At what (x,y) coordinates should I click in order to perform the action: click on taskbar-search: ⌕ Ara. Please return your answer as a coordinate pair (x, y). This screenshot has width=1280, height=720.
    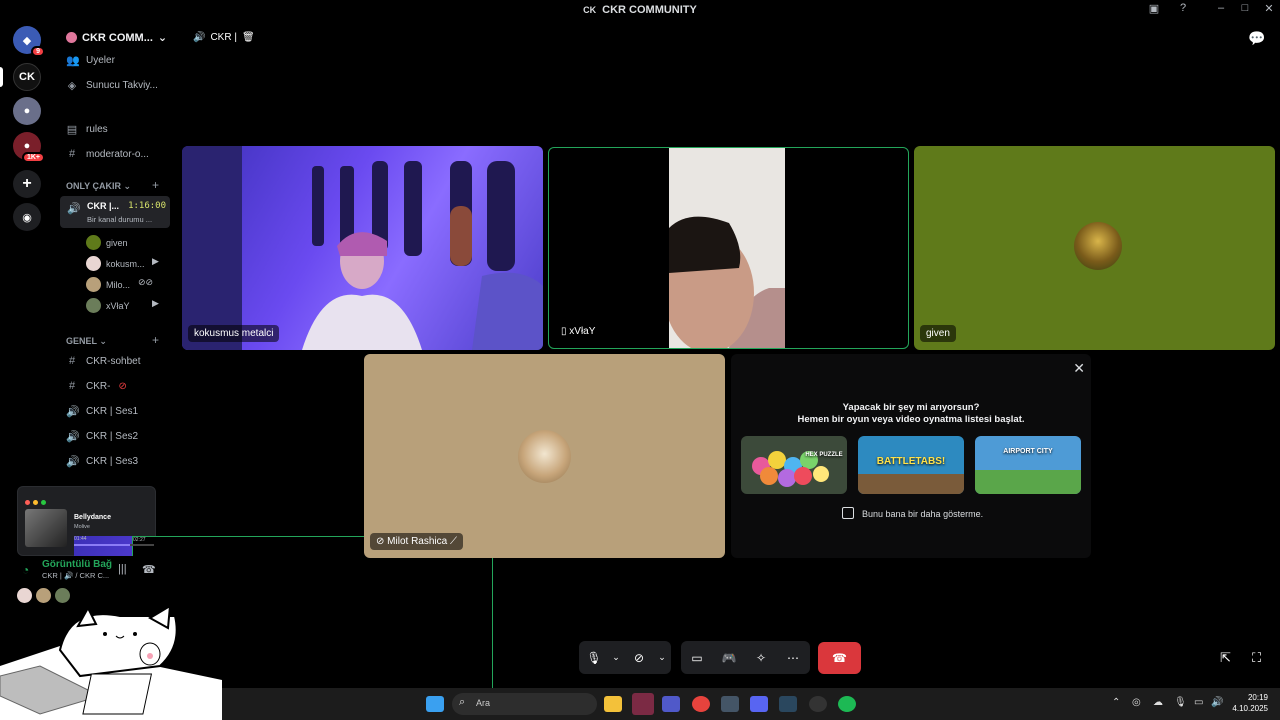
    Looking at the image, I should click on (524, 704).